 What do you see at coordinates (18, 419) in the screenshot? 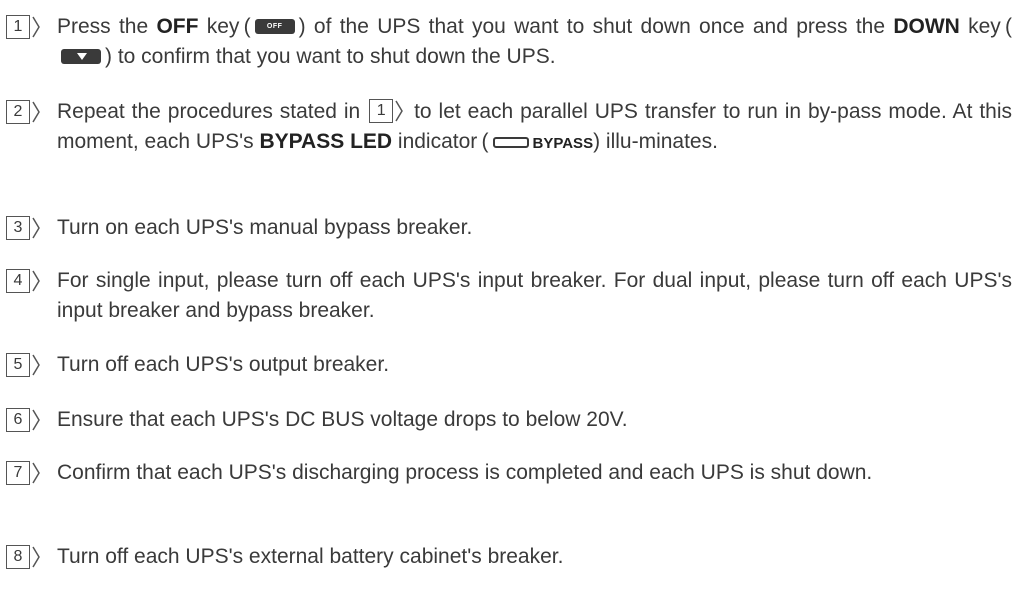
I see `step-number: 6` at bounding box center [18, 419].